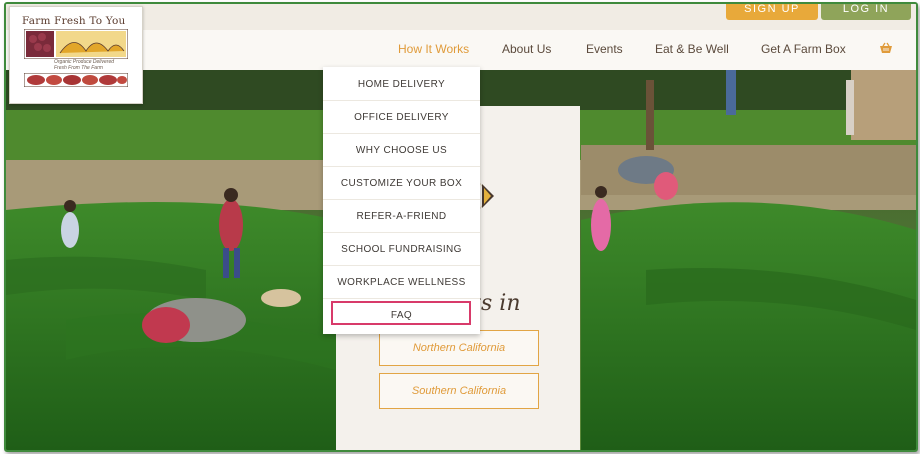 This screenshot has width=920, height=454. I want to click on faq-highlight-box, so click(401, 313).